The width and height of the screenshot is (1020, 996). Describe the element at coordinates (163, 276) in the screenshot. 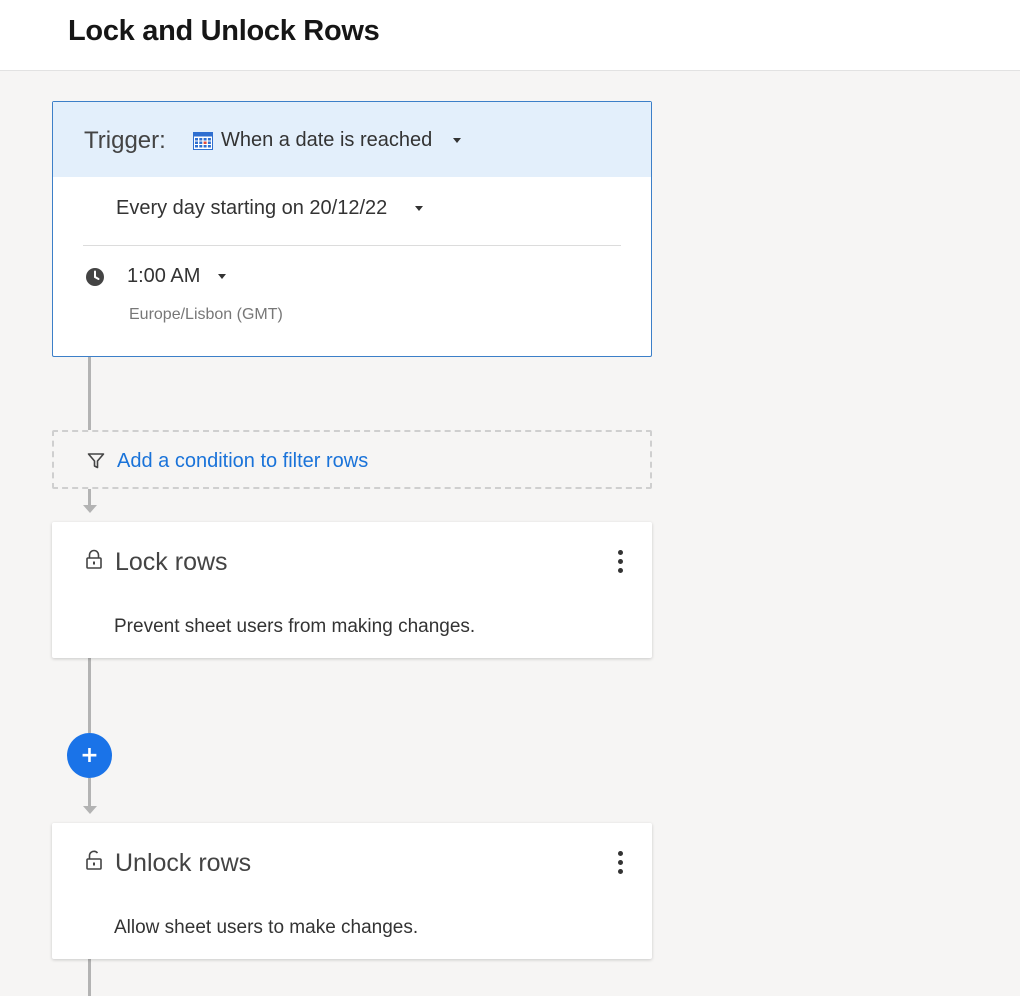

I see `time-dropdown: 1:00 AM` at that location.